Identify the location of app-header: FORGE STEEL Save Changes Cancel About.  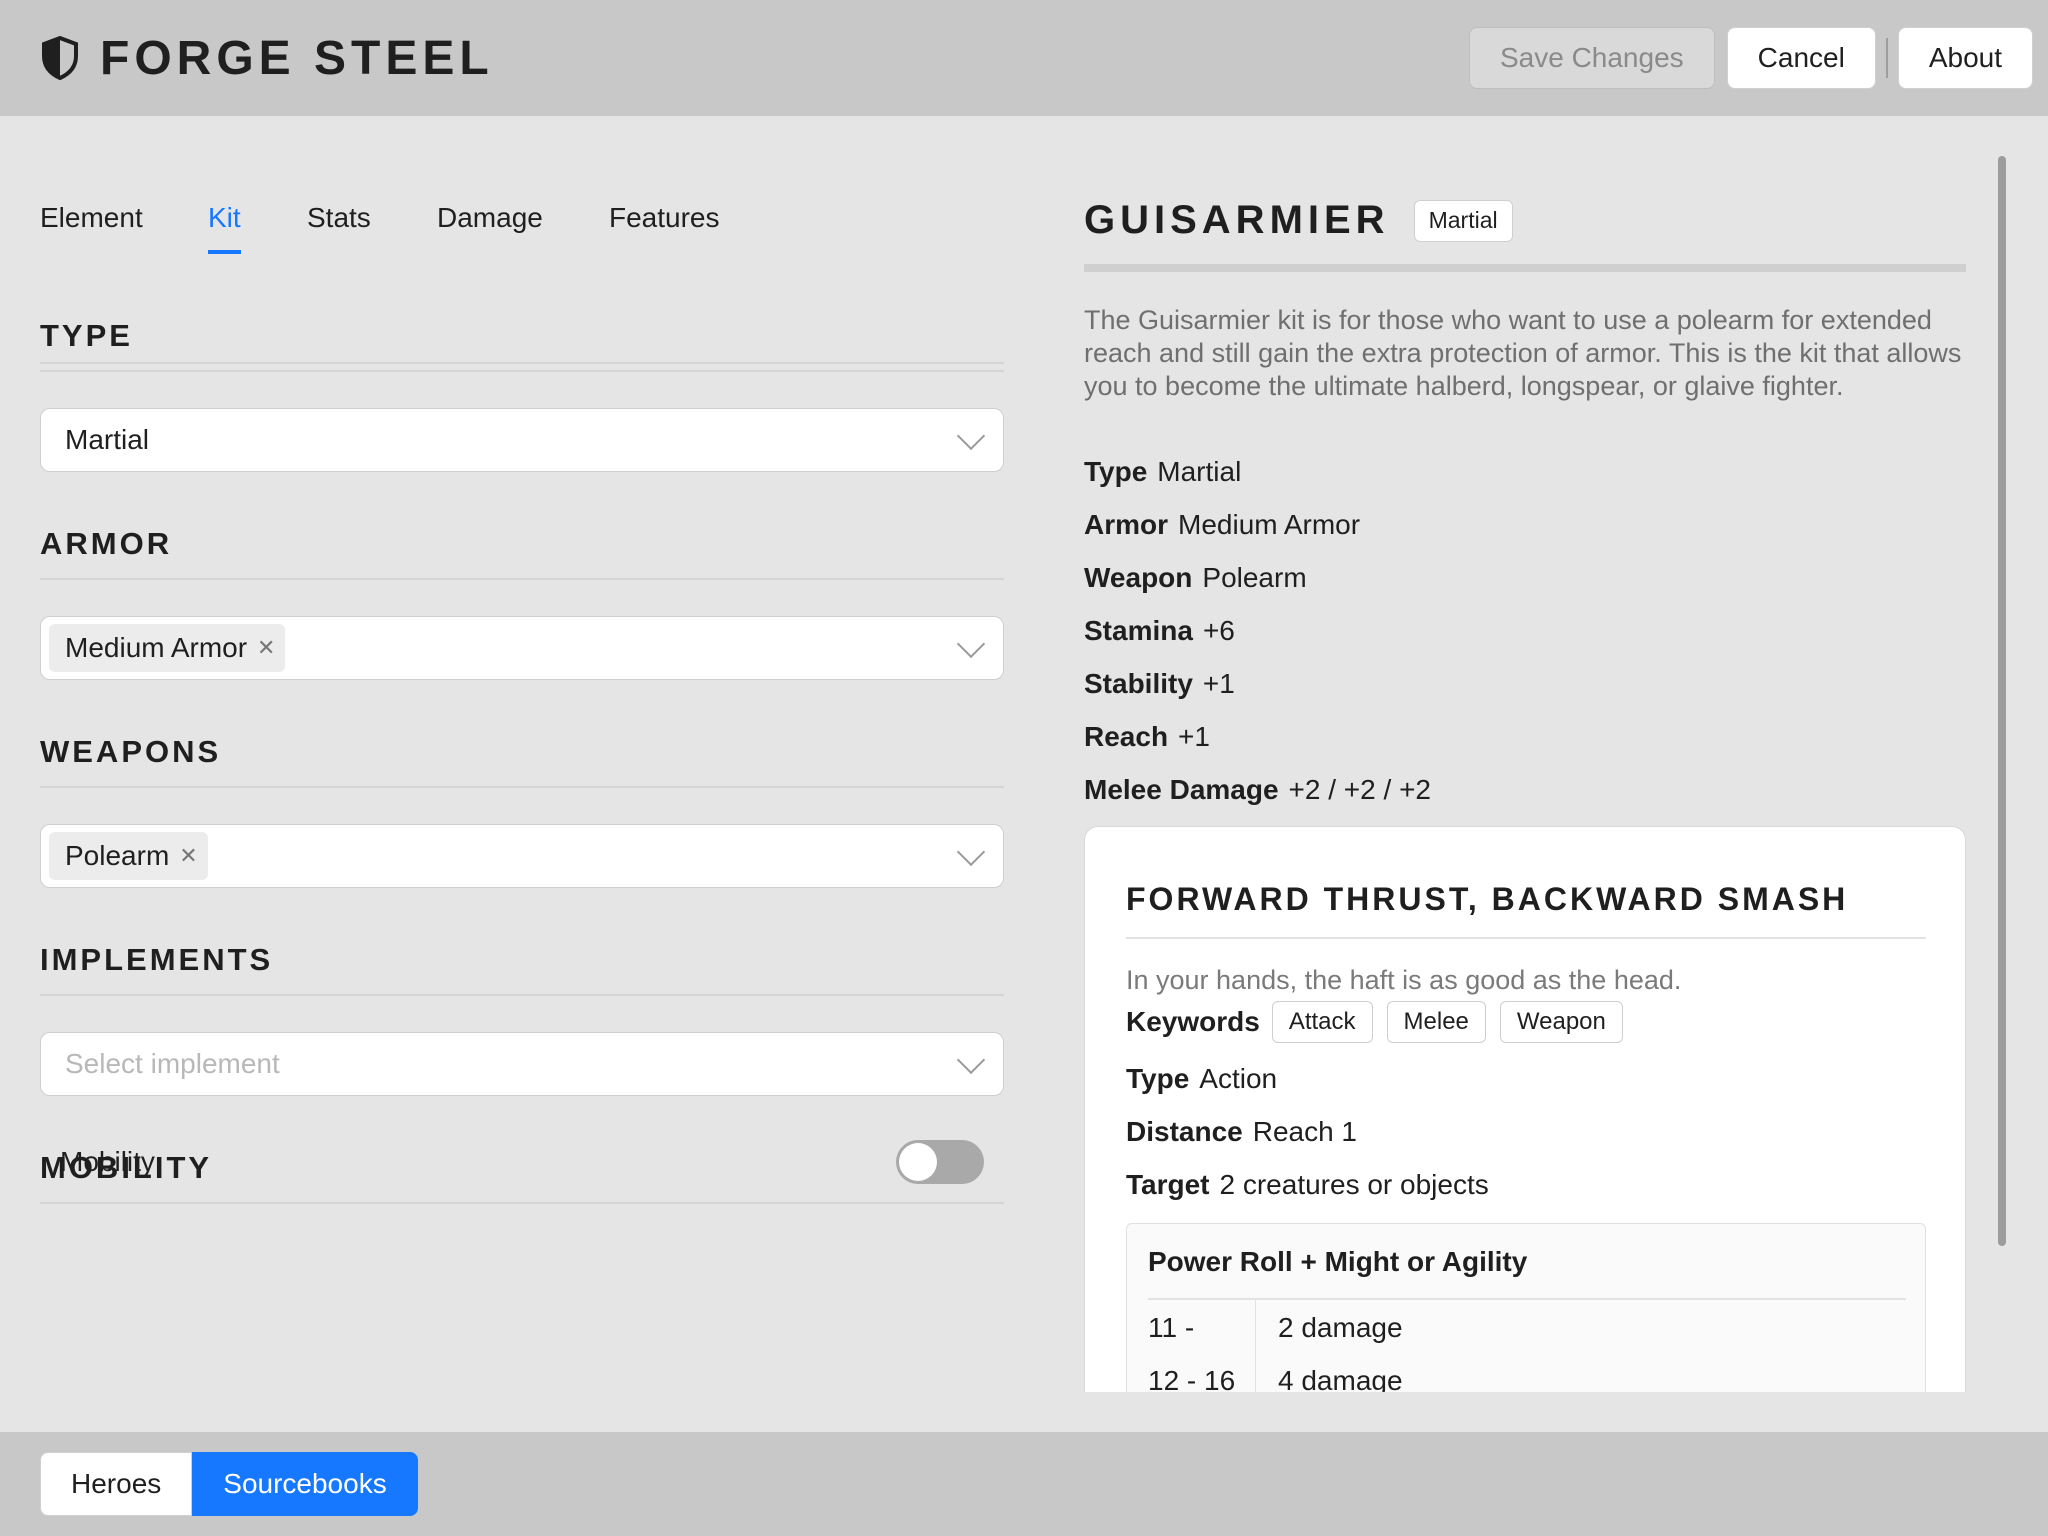
(1024, 58).